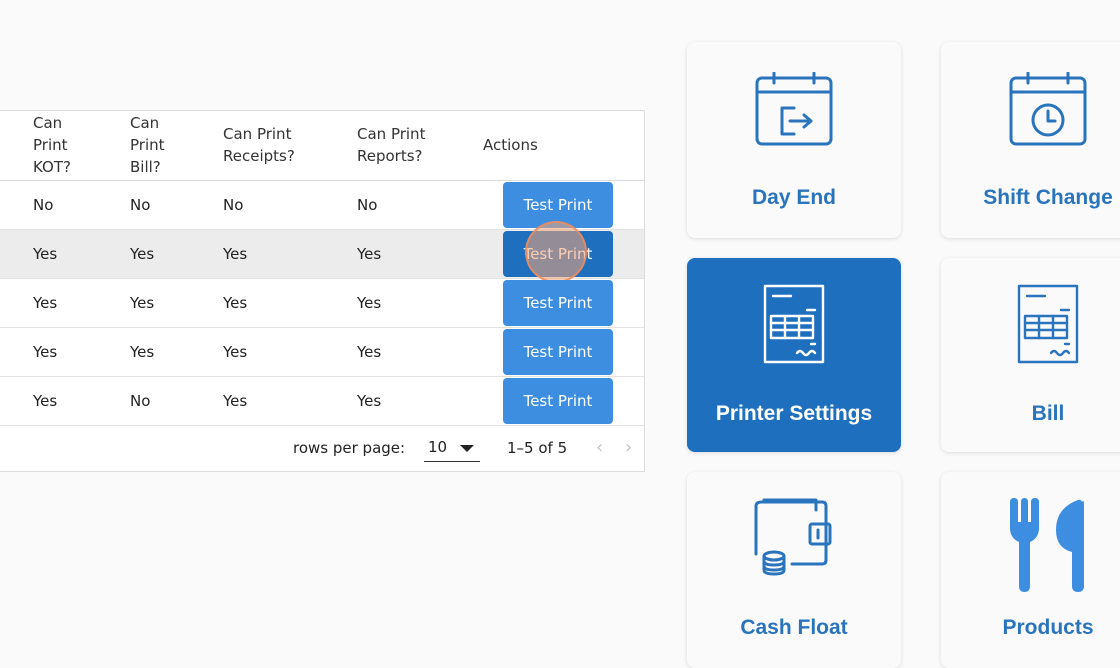 Image resolution: width=1120 pixels, height=668 pixels. What do you see at coordinates (349, 448) in the screenshot?
I see `rows-per-page-label: rows per page:` at bounding box center [349, 448].